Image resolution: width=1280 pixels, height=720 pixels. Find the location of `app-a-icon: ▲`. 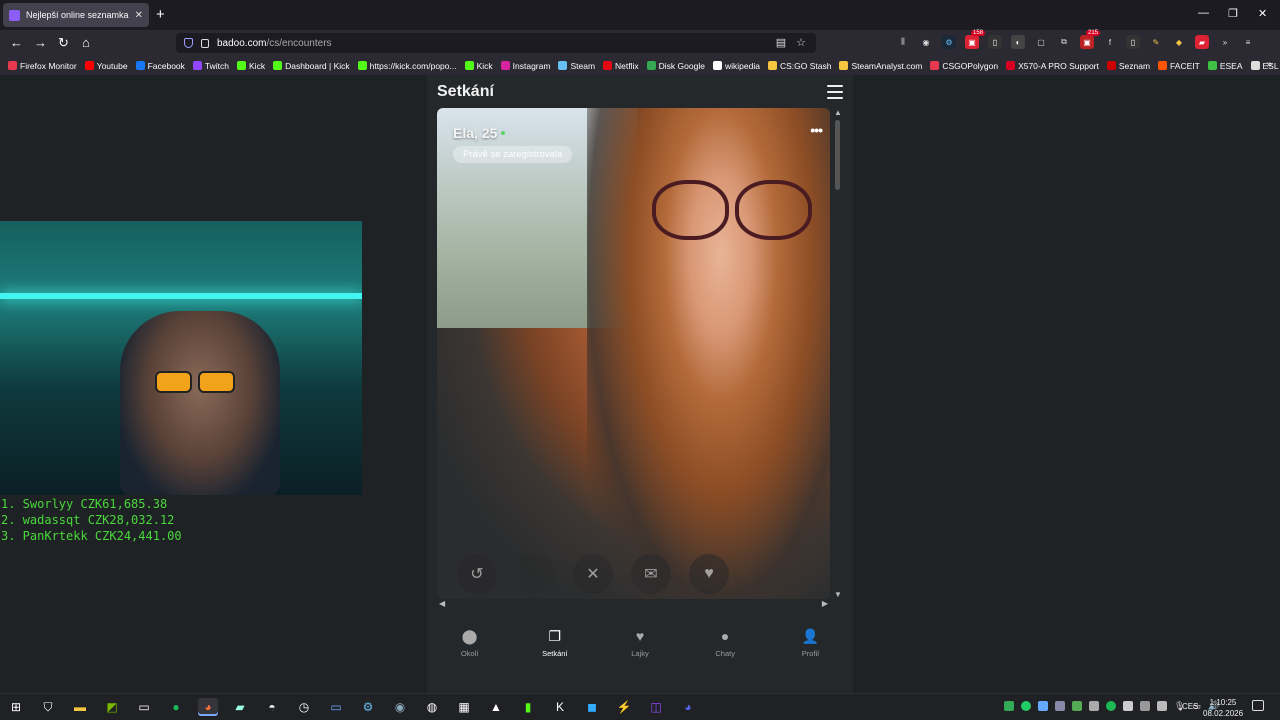

app-a-icon: ▲ is located at coordinates (496, 707).